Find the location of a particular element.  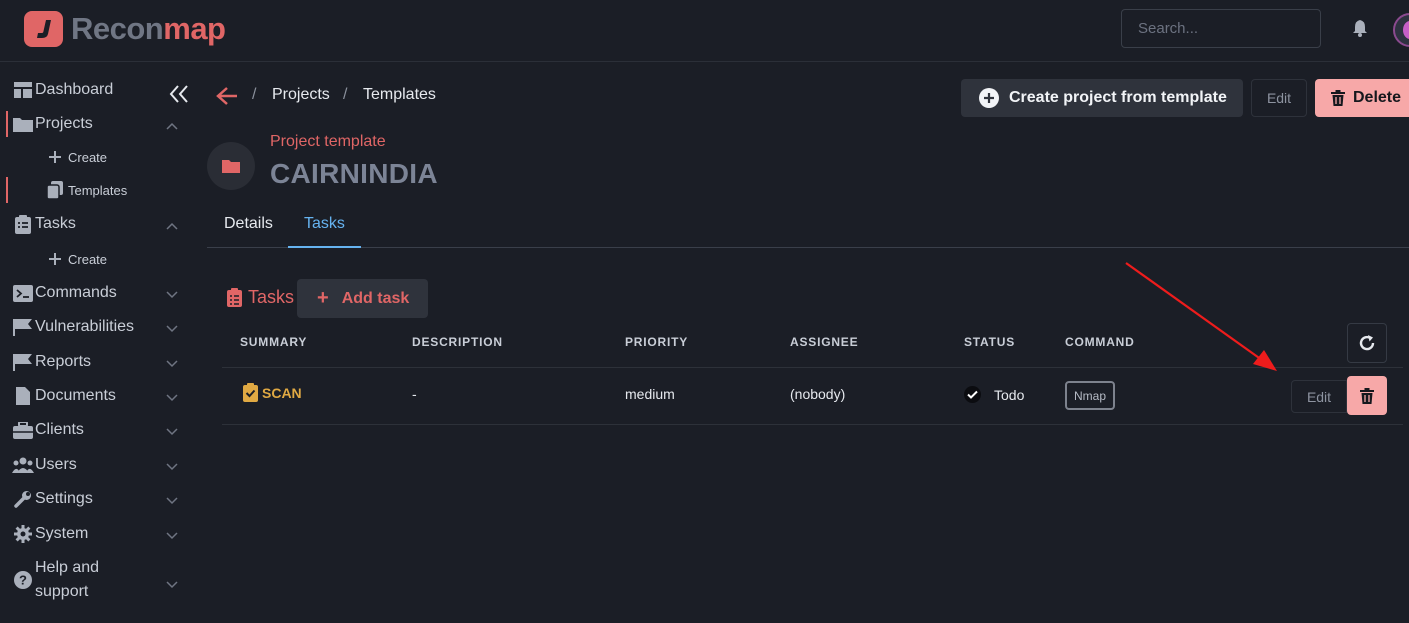

help-label-line1: Help and is located at coordinates (67, 567).